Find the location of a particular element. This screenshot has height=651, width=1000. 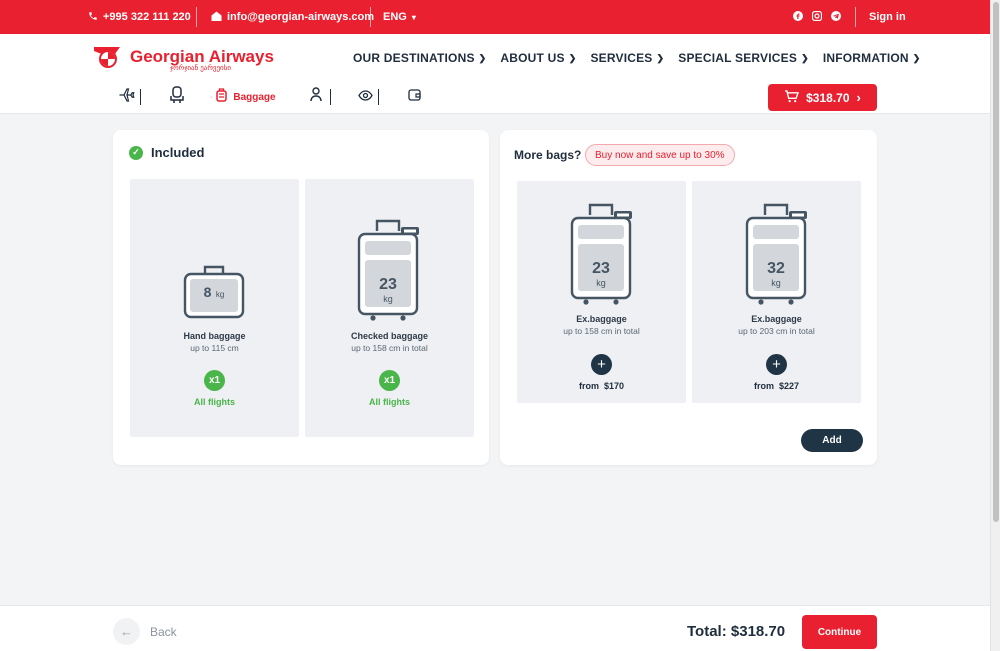

step-flights is located at coordinates (129, 97).